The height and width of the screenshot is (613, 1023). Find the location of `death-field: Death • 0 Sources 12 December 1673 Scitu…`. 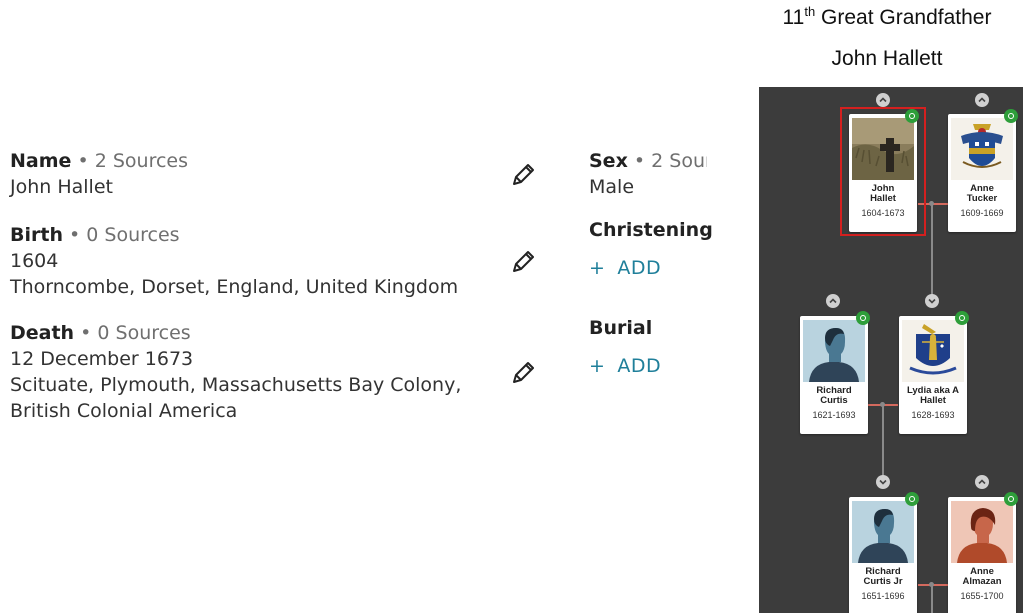

death-field: Death • 0 Sources 12 December 1673 Scitu… is located at coordinates (235, 372).